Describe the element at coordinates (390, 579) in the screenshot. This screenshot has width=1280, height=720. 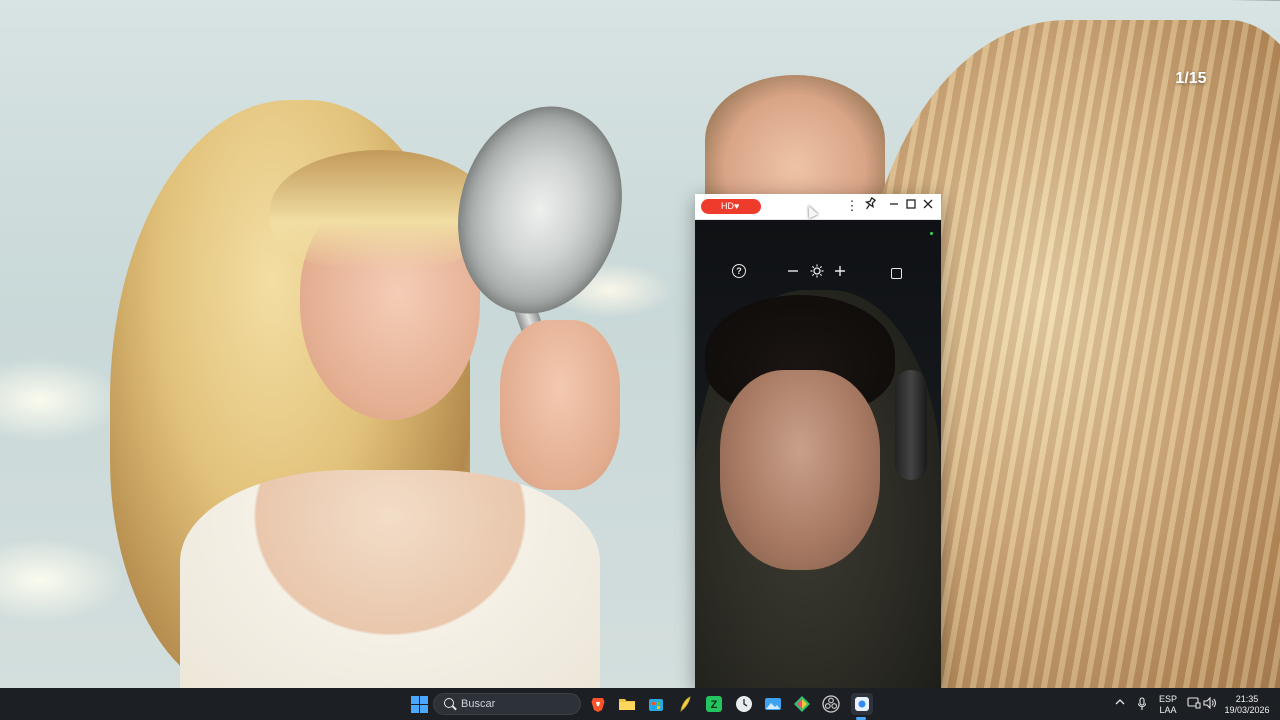
I see `photo-woman-dress` at that location.